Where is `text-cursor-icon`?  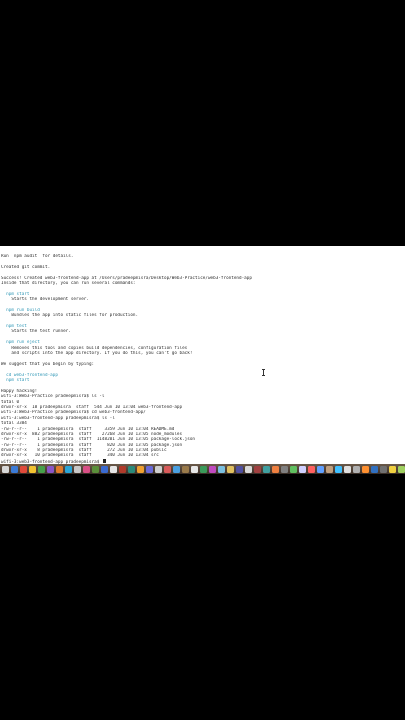
text-cursor-icon is located at coordinates (263, 372).